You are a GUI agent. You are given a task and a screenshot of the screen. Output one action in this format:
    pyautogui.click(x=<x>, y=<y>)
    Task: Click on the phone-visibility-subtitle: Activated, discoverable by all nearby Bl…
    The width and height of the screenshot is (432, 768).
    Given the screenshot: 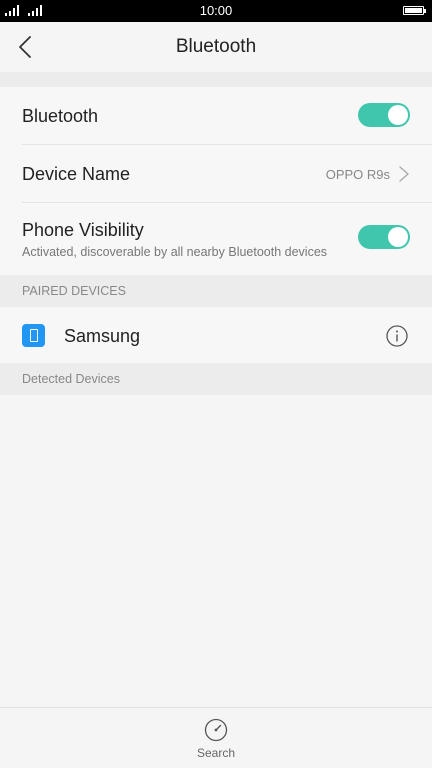 What is the action you would take?
    pyautogui.click(x=175, y=252)
    